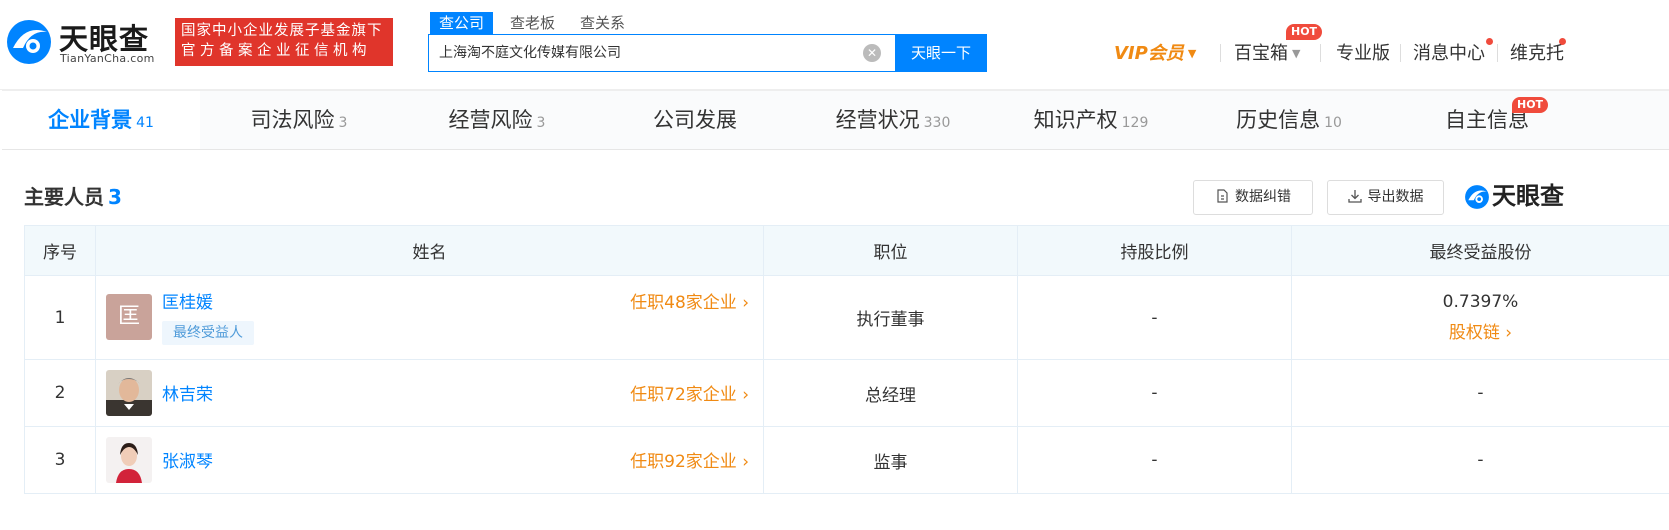  What do you see at coordinates (1135, 123) in the screenshot?
I see `tab-count: 129` at bounding box center [1135, 123].